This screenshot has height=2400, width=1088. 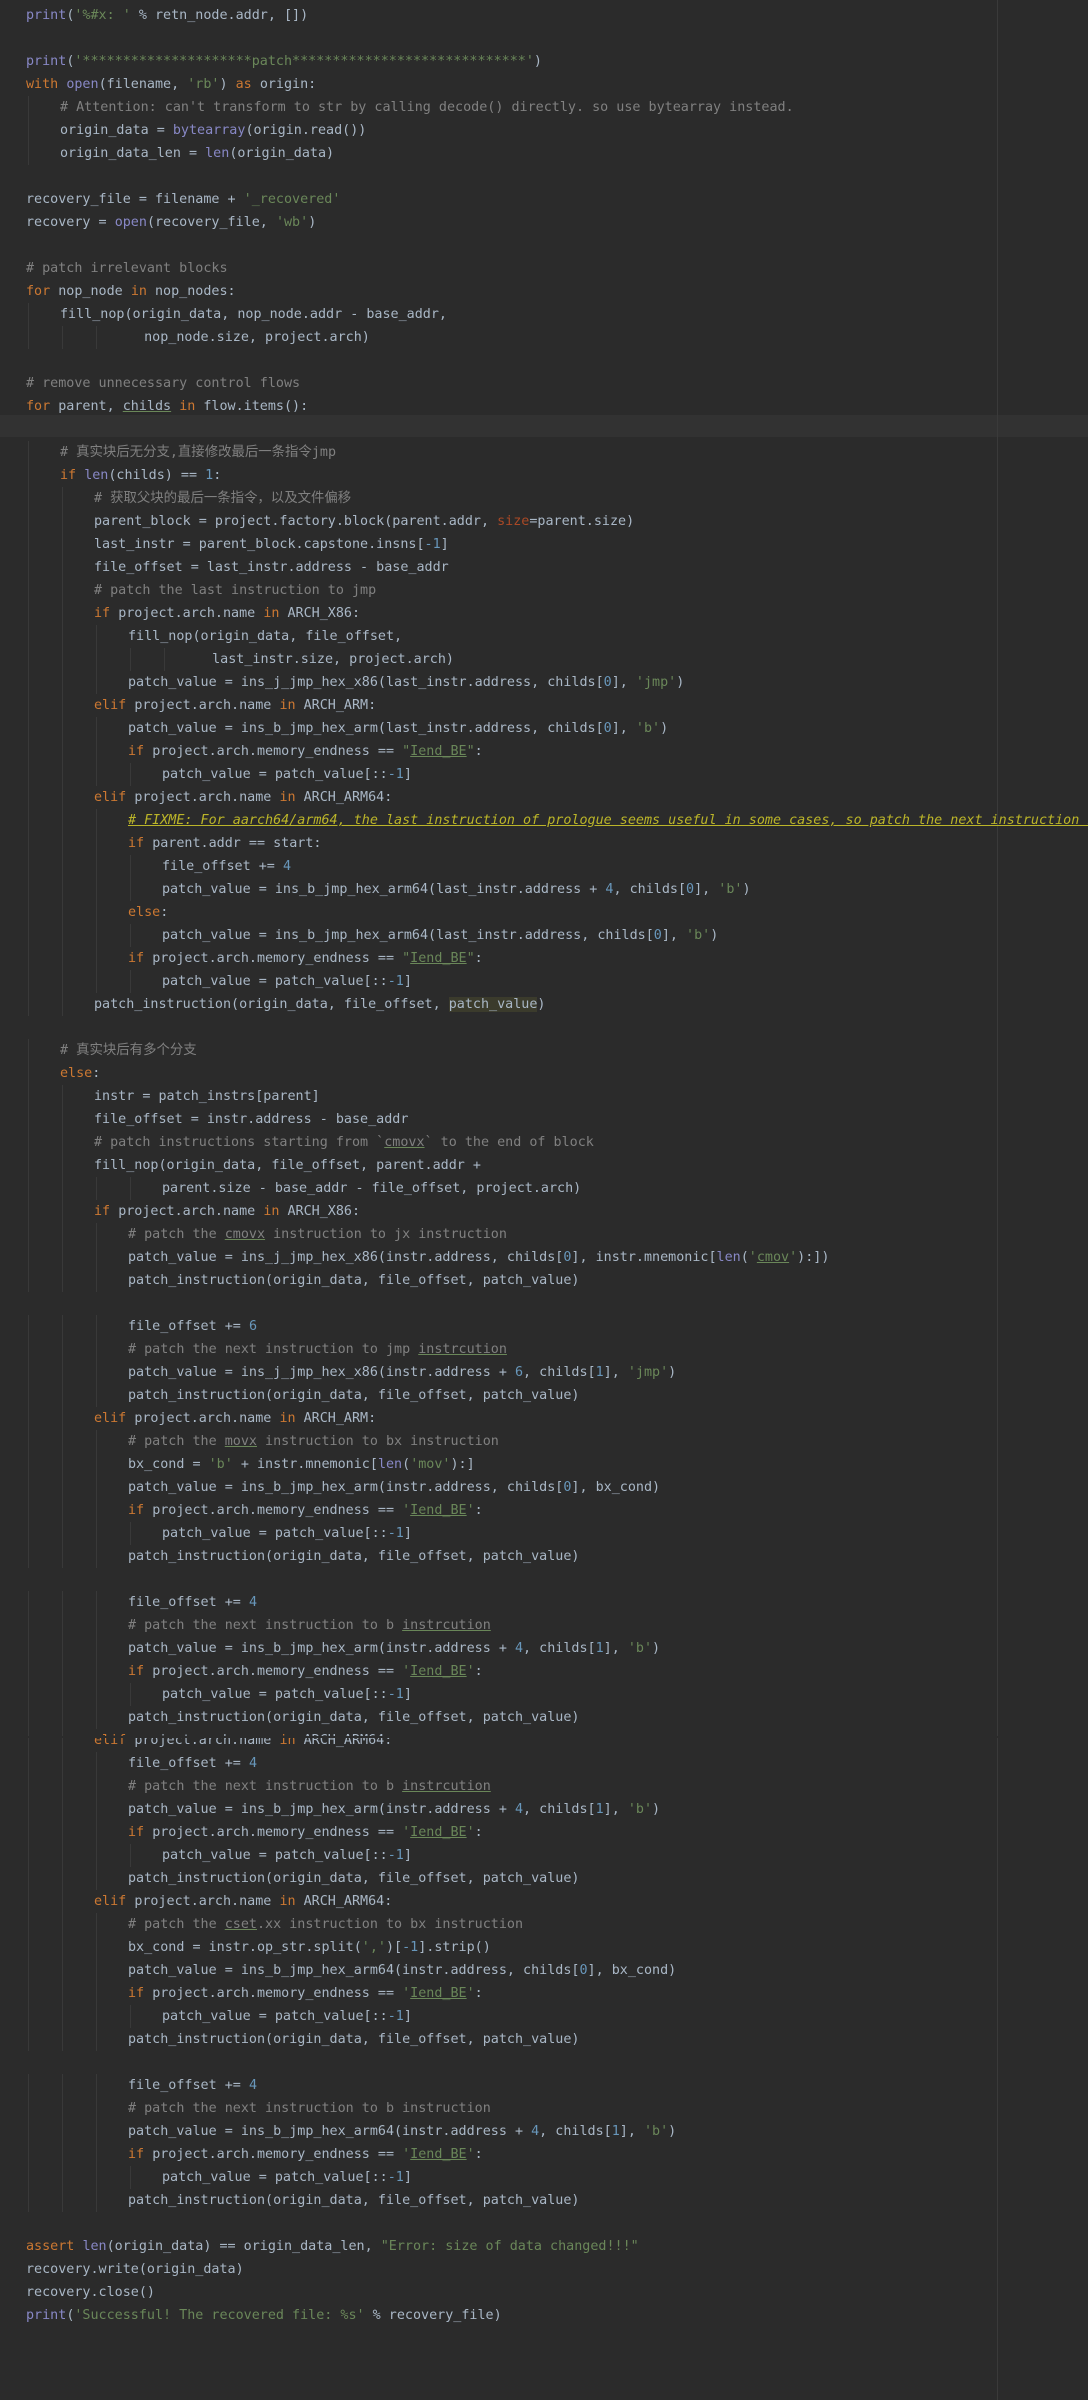 I want to click on code-line: # 真实块后无分支,直接修改最后一条指令jmp, so click(x=198, y=452).